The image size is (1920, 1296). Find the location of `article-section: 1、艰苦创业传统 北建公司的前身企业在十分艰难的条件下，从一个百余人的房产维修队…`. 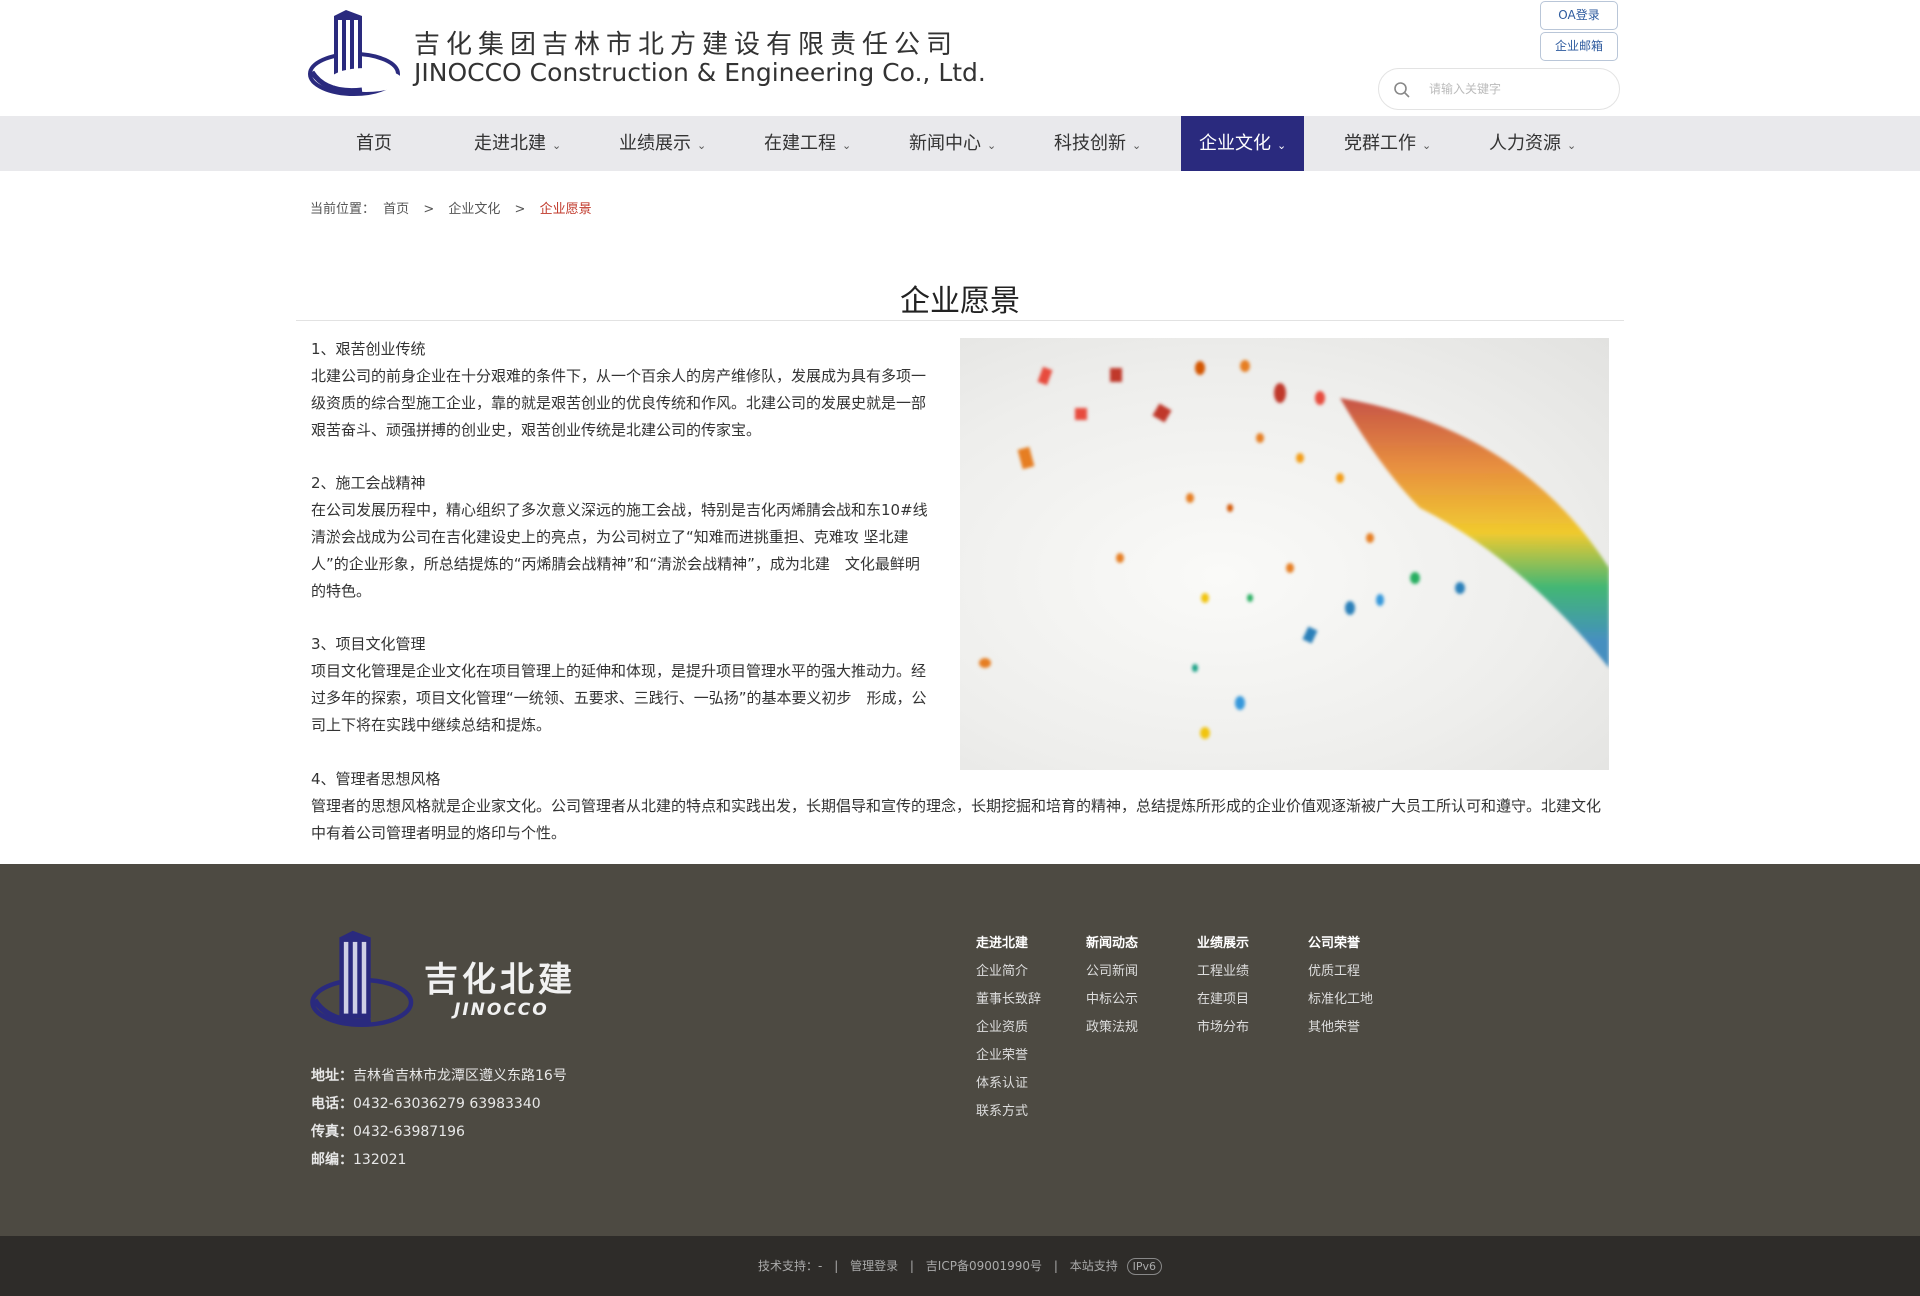

article-section: 1、艰苦创业传统 北建公司的前身企业在十分艰难的条件下，从一个百余人的房产维修队… is located at coordinates (621, 390).